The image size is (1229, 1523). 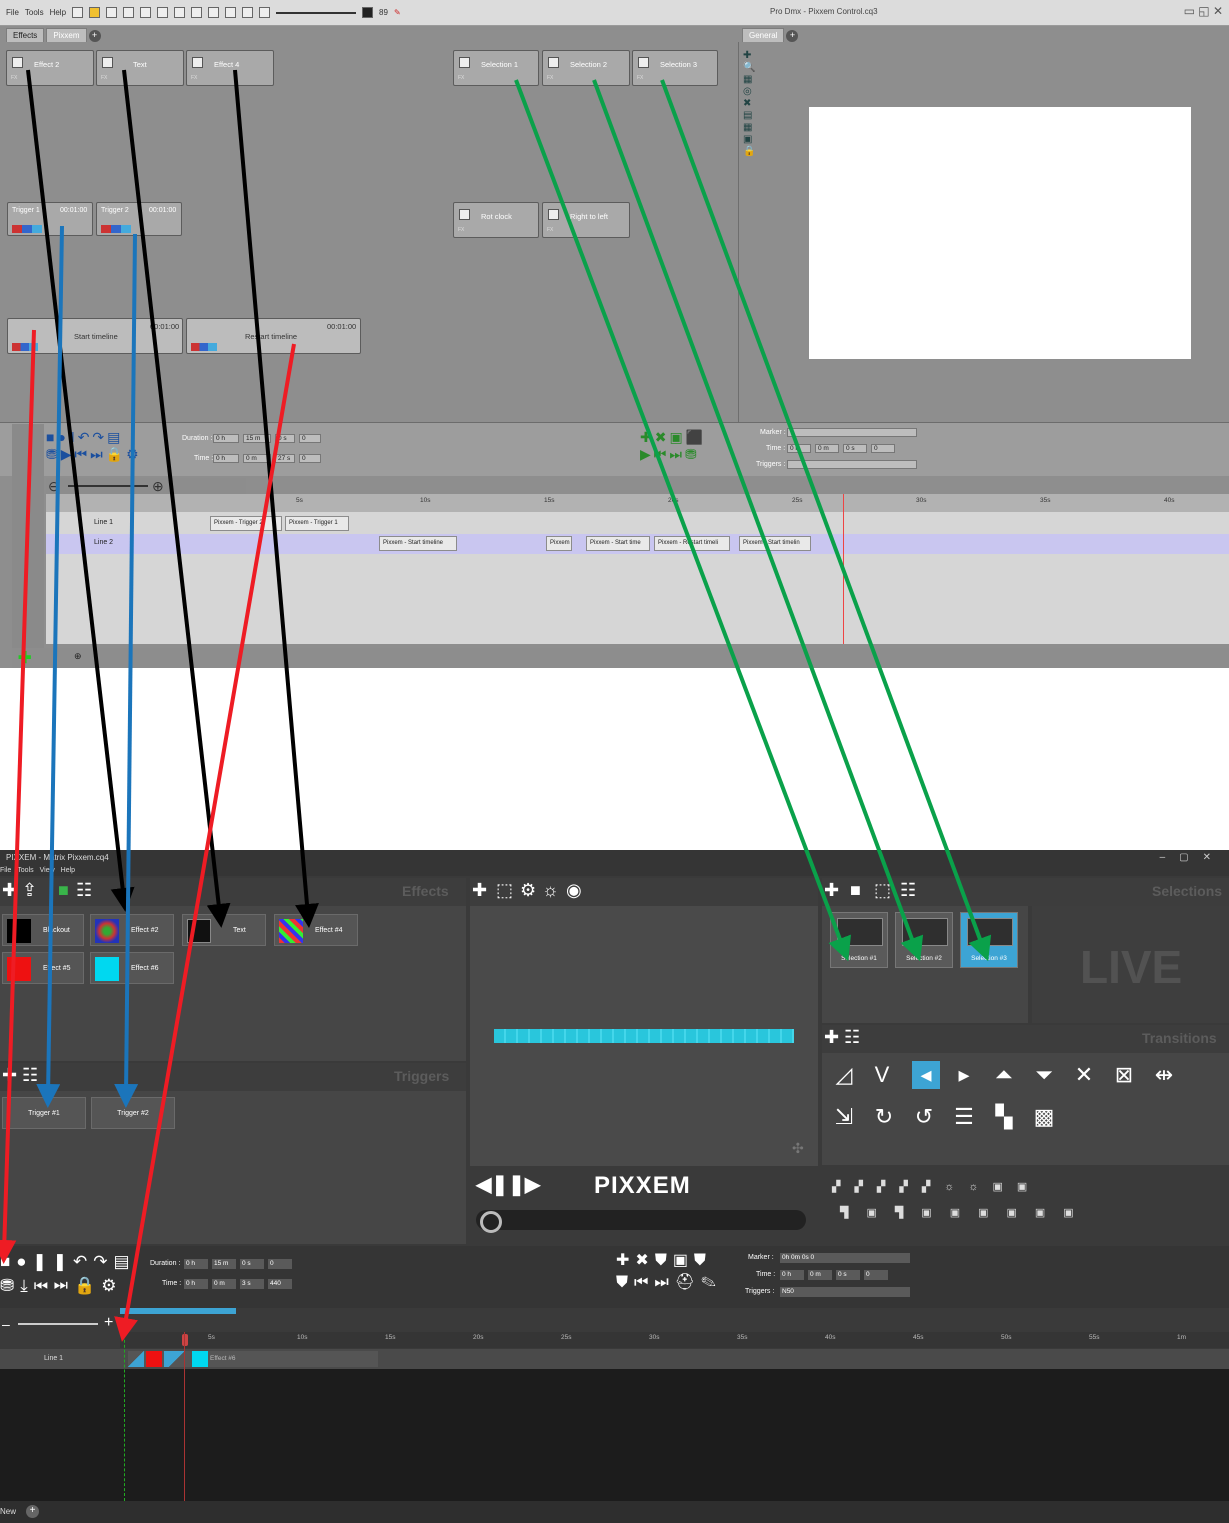 What do you see at coordinates (844, 1075) in the screenshot?
I see `transition-ramp-icon: ◿` at bounding box center [844, 1075].